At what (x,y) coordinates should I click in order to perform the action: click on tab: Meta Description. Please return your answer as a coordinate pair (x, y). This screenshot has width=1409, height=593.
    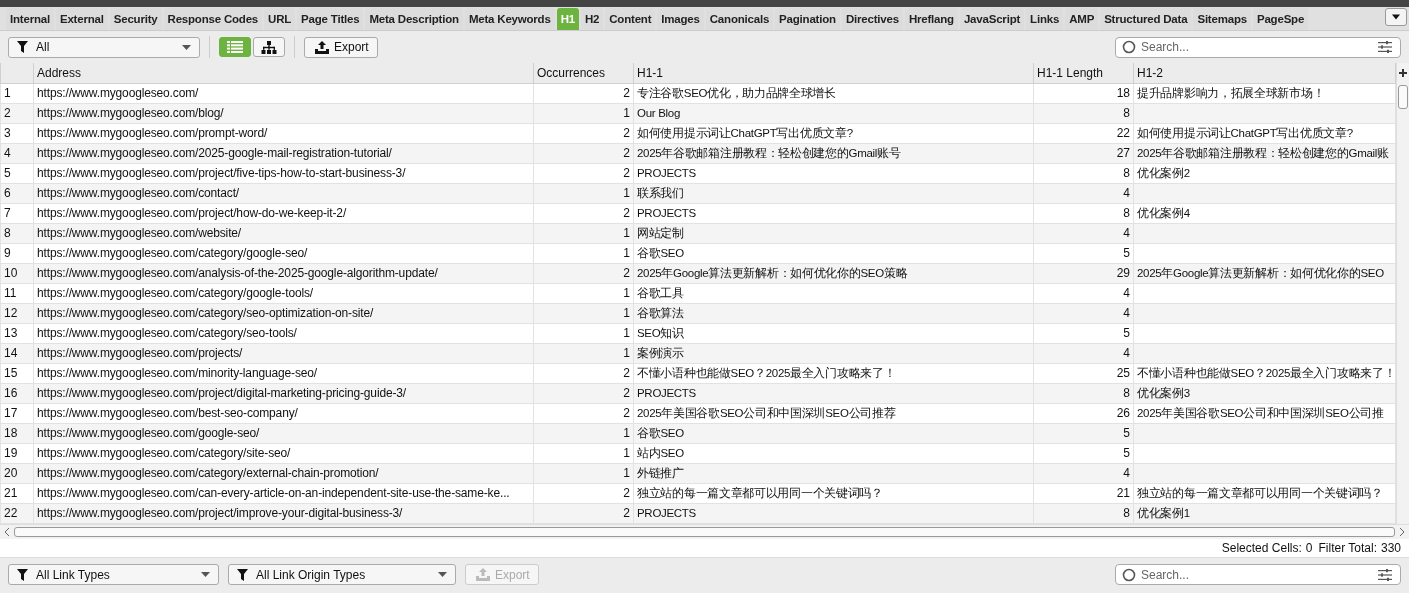
    Looking at the image, I should click on (414, 19).